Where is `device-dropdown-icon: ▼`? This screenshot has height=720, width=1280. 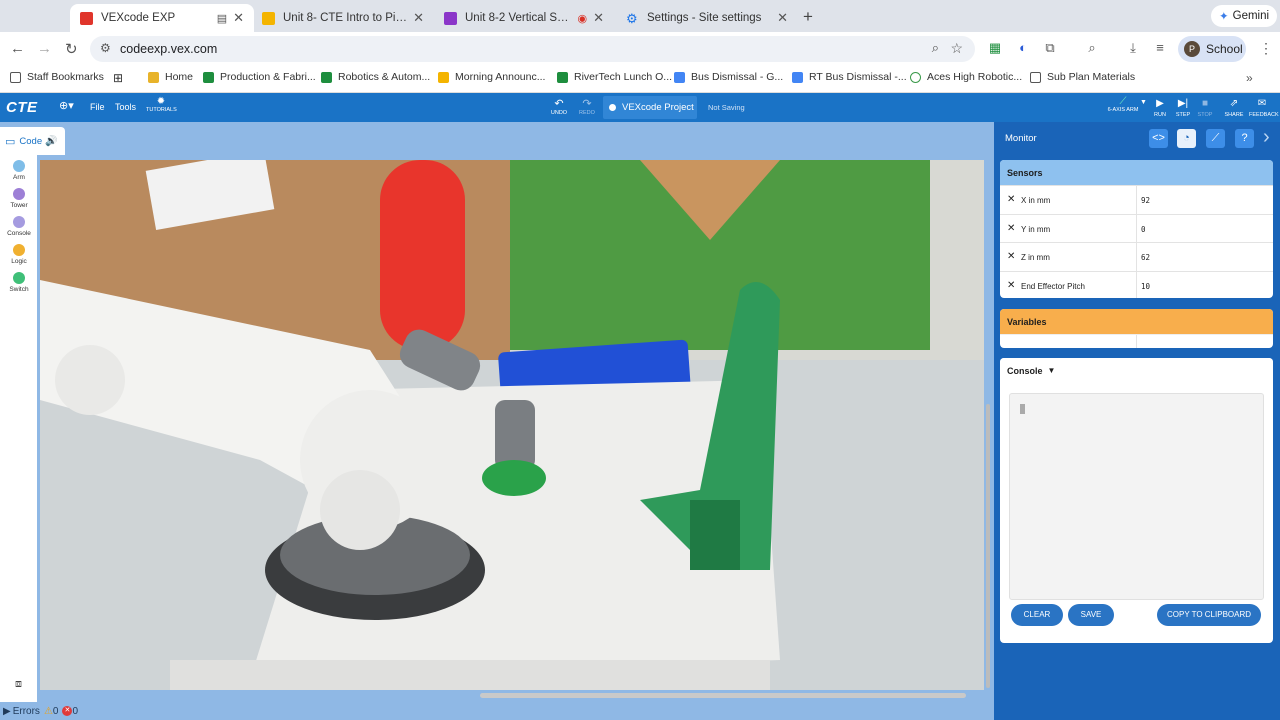
device-dropdown-icon: ▼ is located at coordinates (1143, 102).